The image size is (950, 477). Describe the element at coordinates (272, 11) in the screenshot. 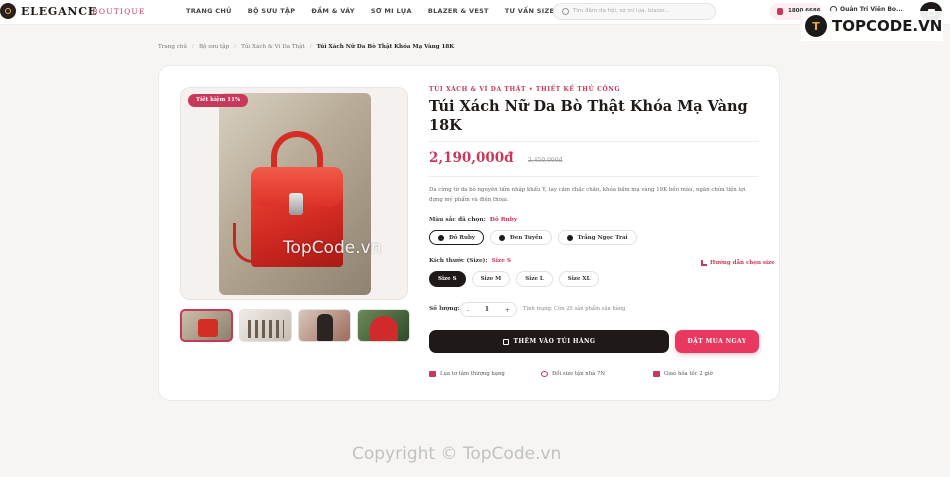

I see `nav-item-collection: BỘ SƯU TẬP` at that location.